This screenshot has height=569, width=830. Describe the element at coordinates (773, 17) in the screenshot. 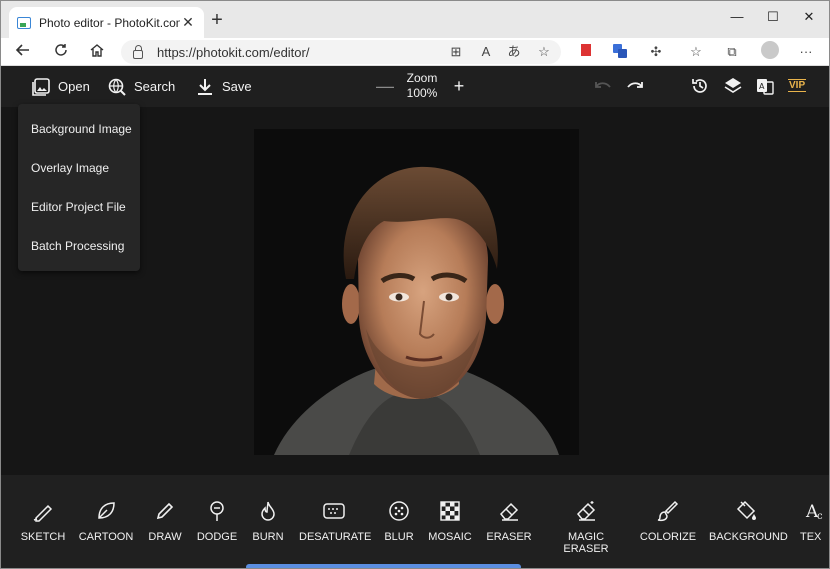

I see `maximize-icon: ☐` at that location.